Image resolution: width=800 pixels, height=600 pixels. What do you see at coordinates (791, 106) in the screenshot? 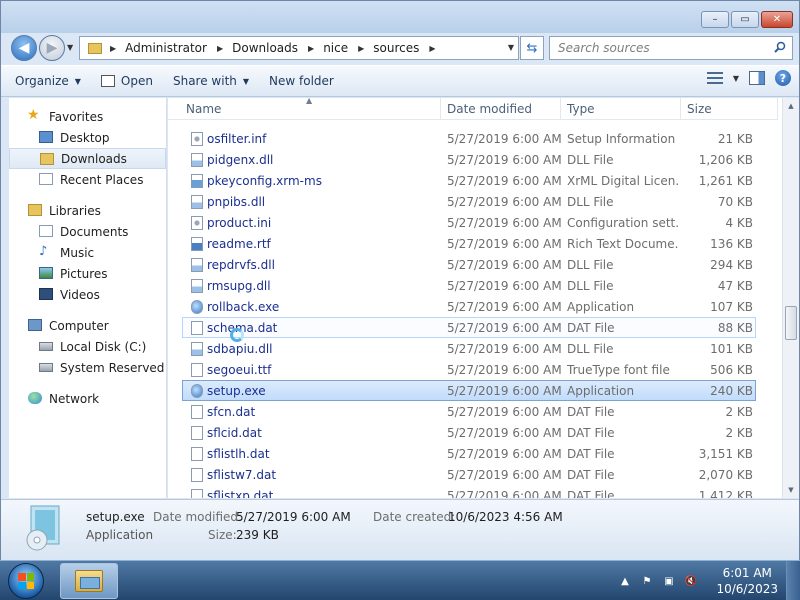
I see `scroll-up-icon: ▲` at bounding box center [791, 106].